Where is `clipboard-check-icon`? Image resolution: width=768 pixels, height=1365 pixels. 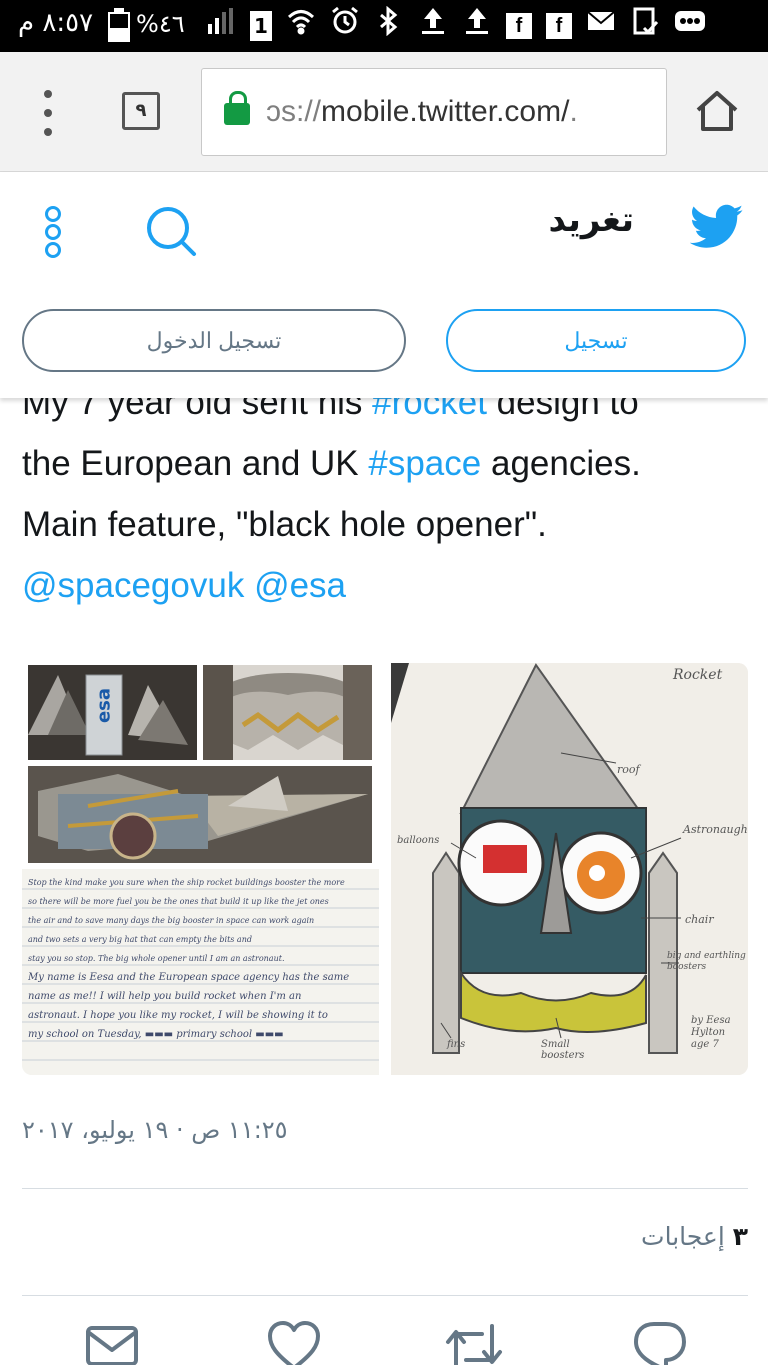
clipboard-check-icon is located at coordinates (645, 26).